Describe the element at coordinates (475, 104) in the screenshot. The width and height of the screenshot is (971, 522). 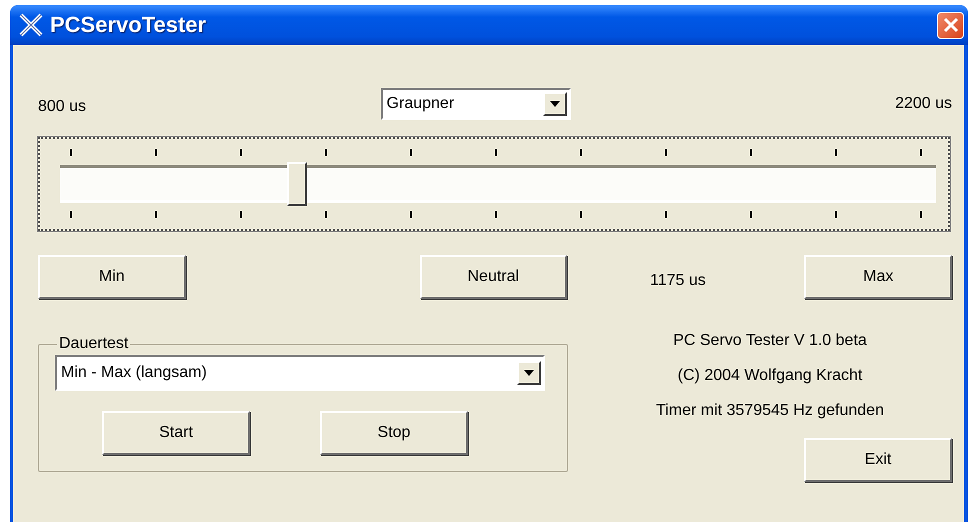
I see `servo-type-dropdown: Graupner` at that location.